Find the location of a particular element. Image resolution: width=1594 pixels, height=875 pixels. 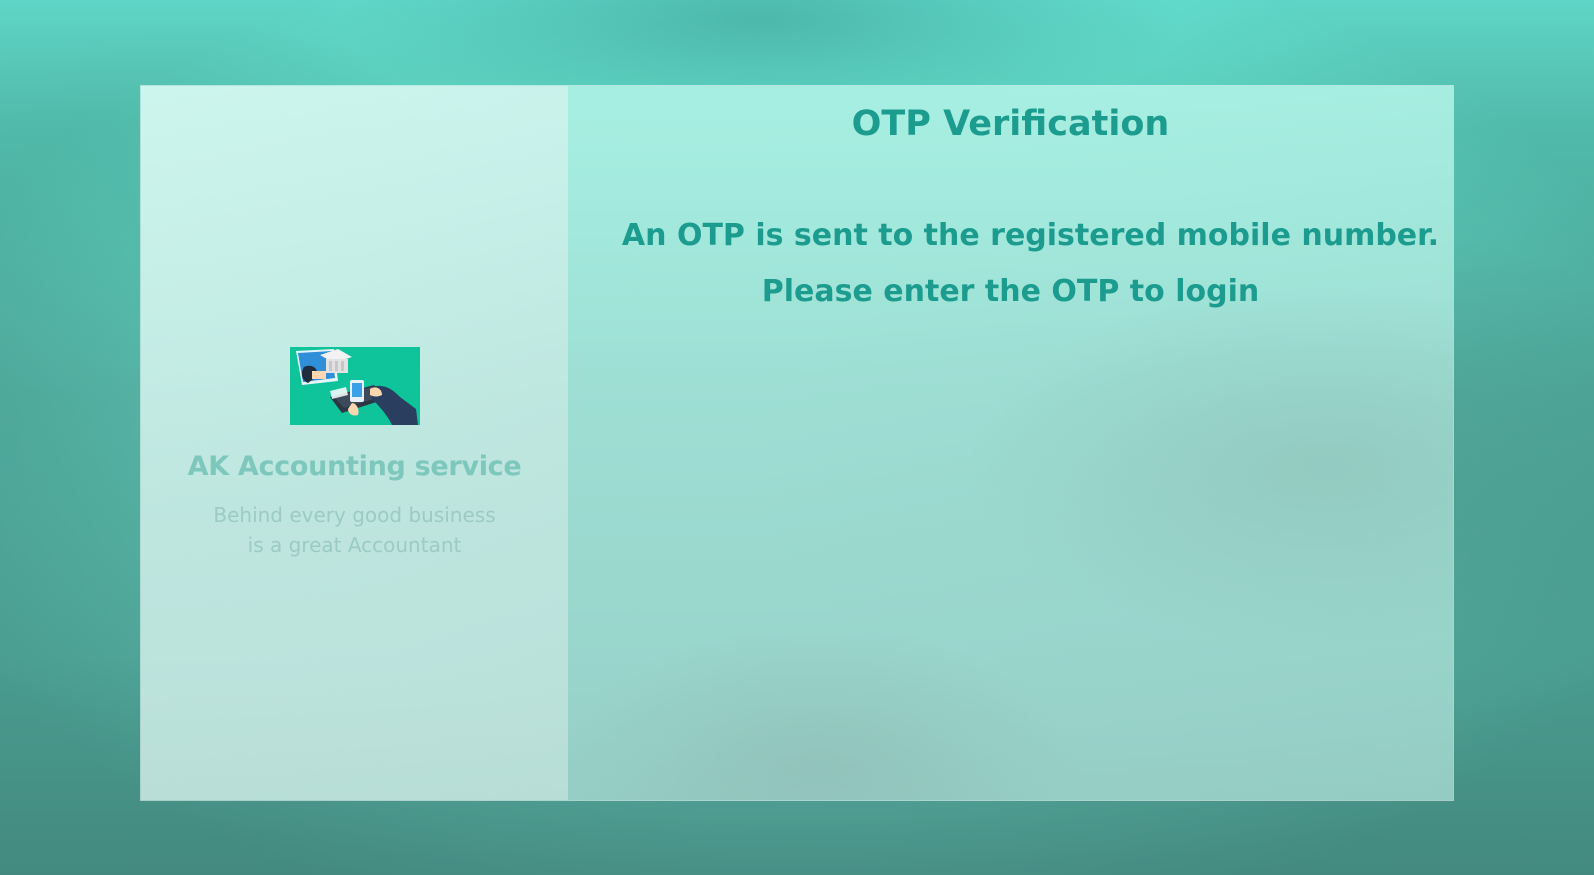

otp-message-line-2: Please enter the OTP to login is located at coordinates (1010, 291).